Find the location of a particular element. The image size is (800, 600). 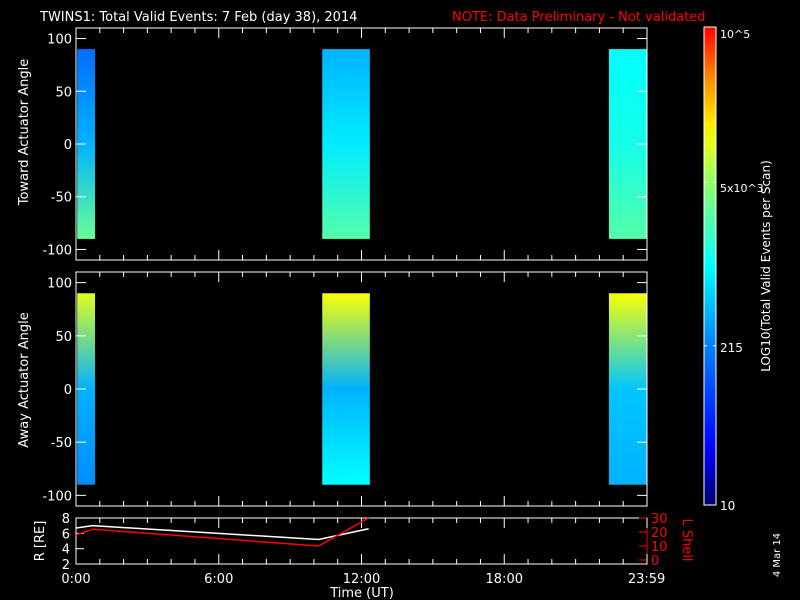

lshell-series-line is located at coordinates (222, 532).